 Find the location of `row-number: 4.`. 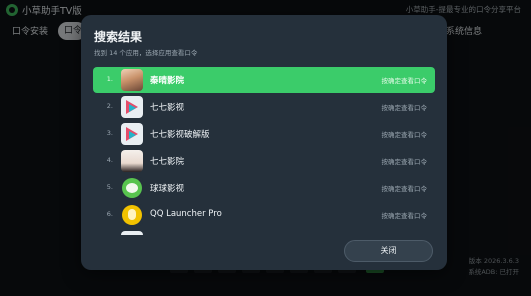

row-number: 4. is located at coordinates (109, 160).